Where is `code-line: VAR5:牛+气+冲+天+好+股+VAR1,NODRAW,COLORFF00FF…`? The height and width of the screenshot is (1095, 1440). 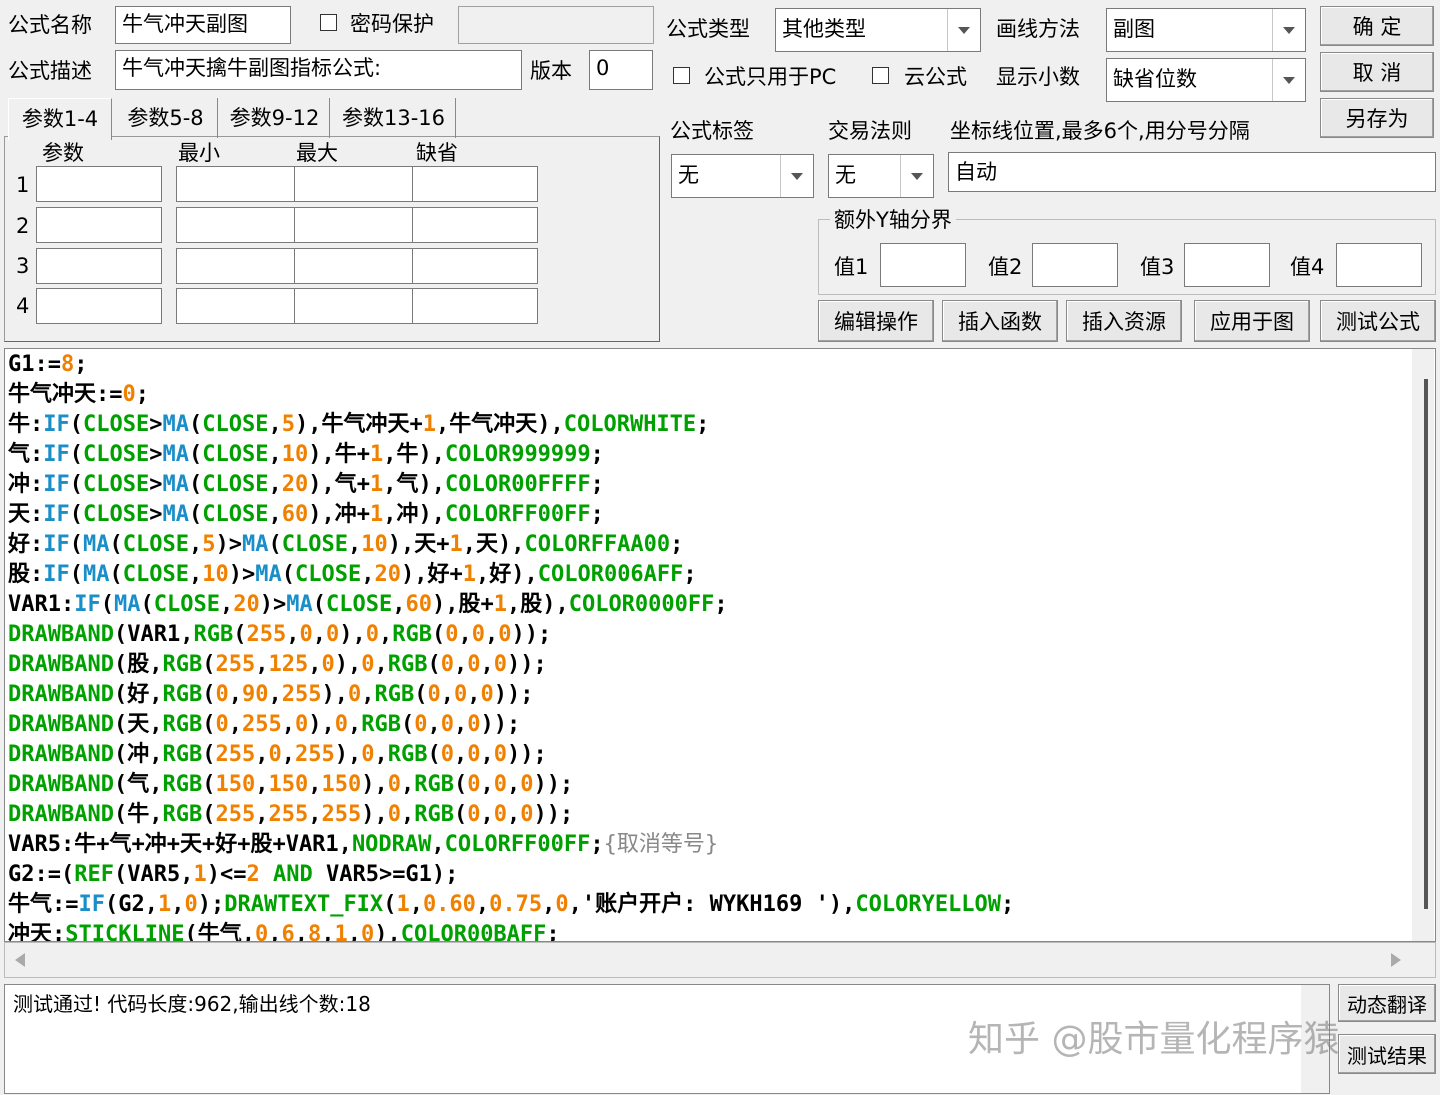 code-line: VAR5:牛+气+冲+天+好+股+VAR1,NODRAW,COLORFF00FF… is located at coordinates (511, 845).